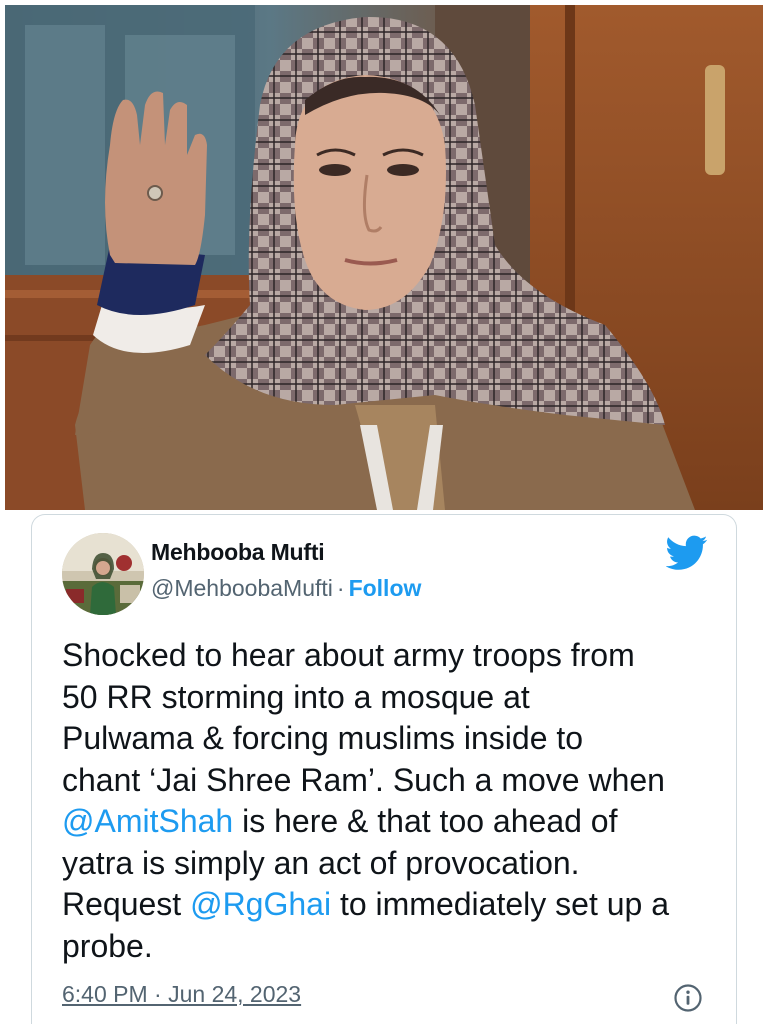 Image resolution: width=768 pixels, height=1024 pixels. I want to click on tweet-text-line: 50 RR storming into a mosque at, so click(296, 696).